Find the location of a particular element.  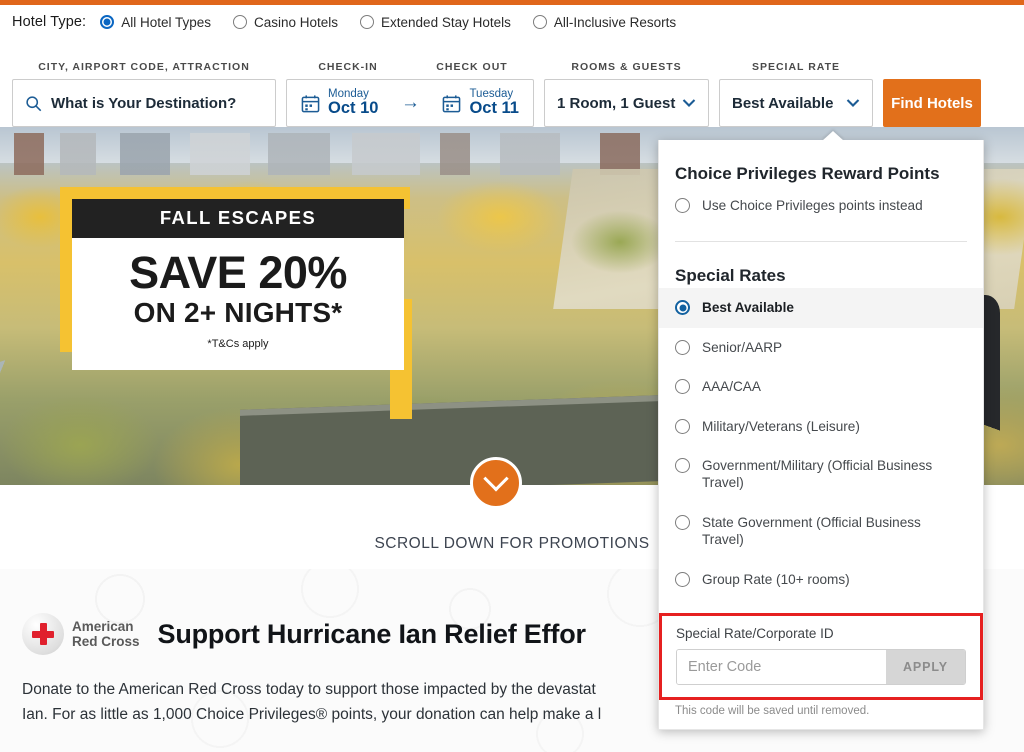

checkin-label: CHECK-IN is located at coordinates (348, 67).